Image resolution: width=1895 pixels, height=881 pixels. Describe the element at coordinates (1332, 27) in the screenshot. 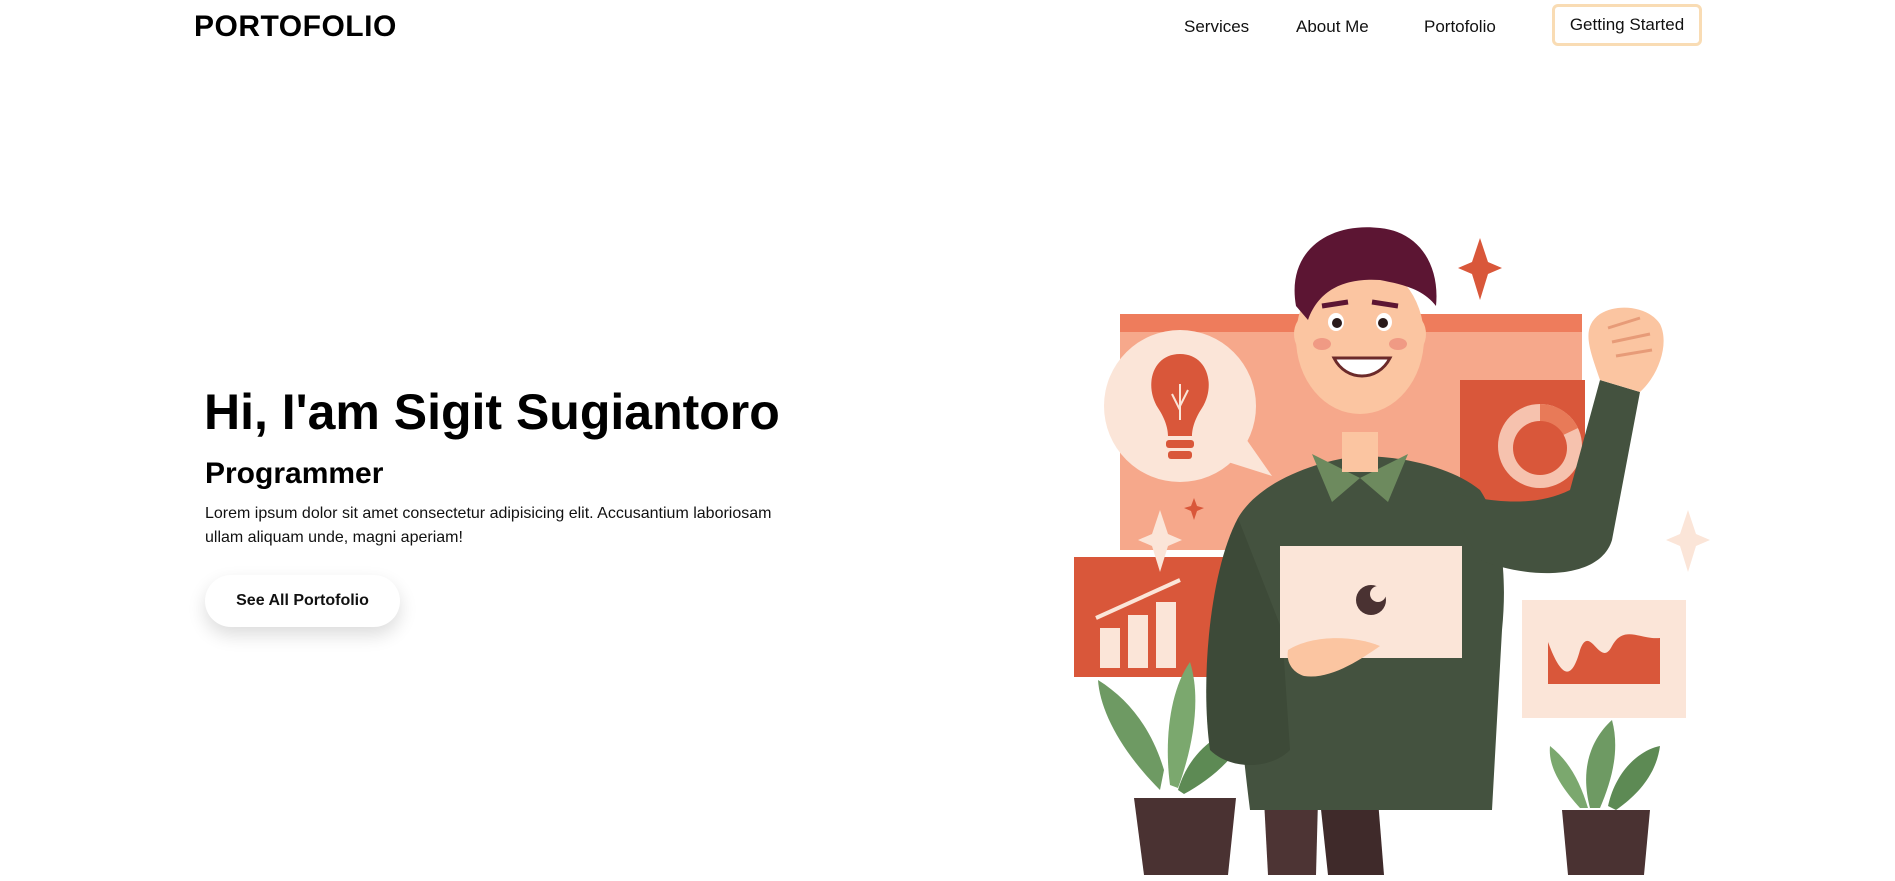

I see `nav-link-about-me: About Me` at that location.